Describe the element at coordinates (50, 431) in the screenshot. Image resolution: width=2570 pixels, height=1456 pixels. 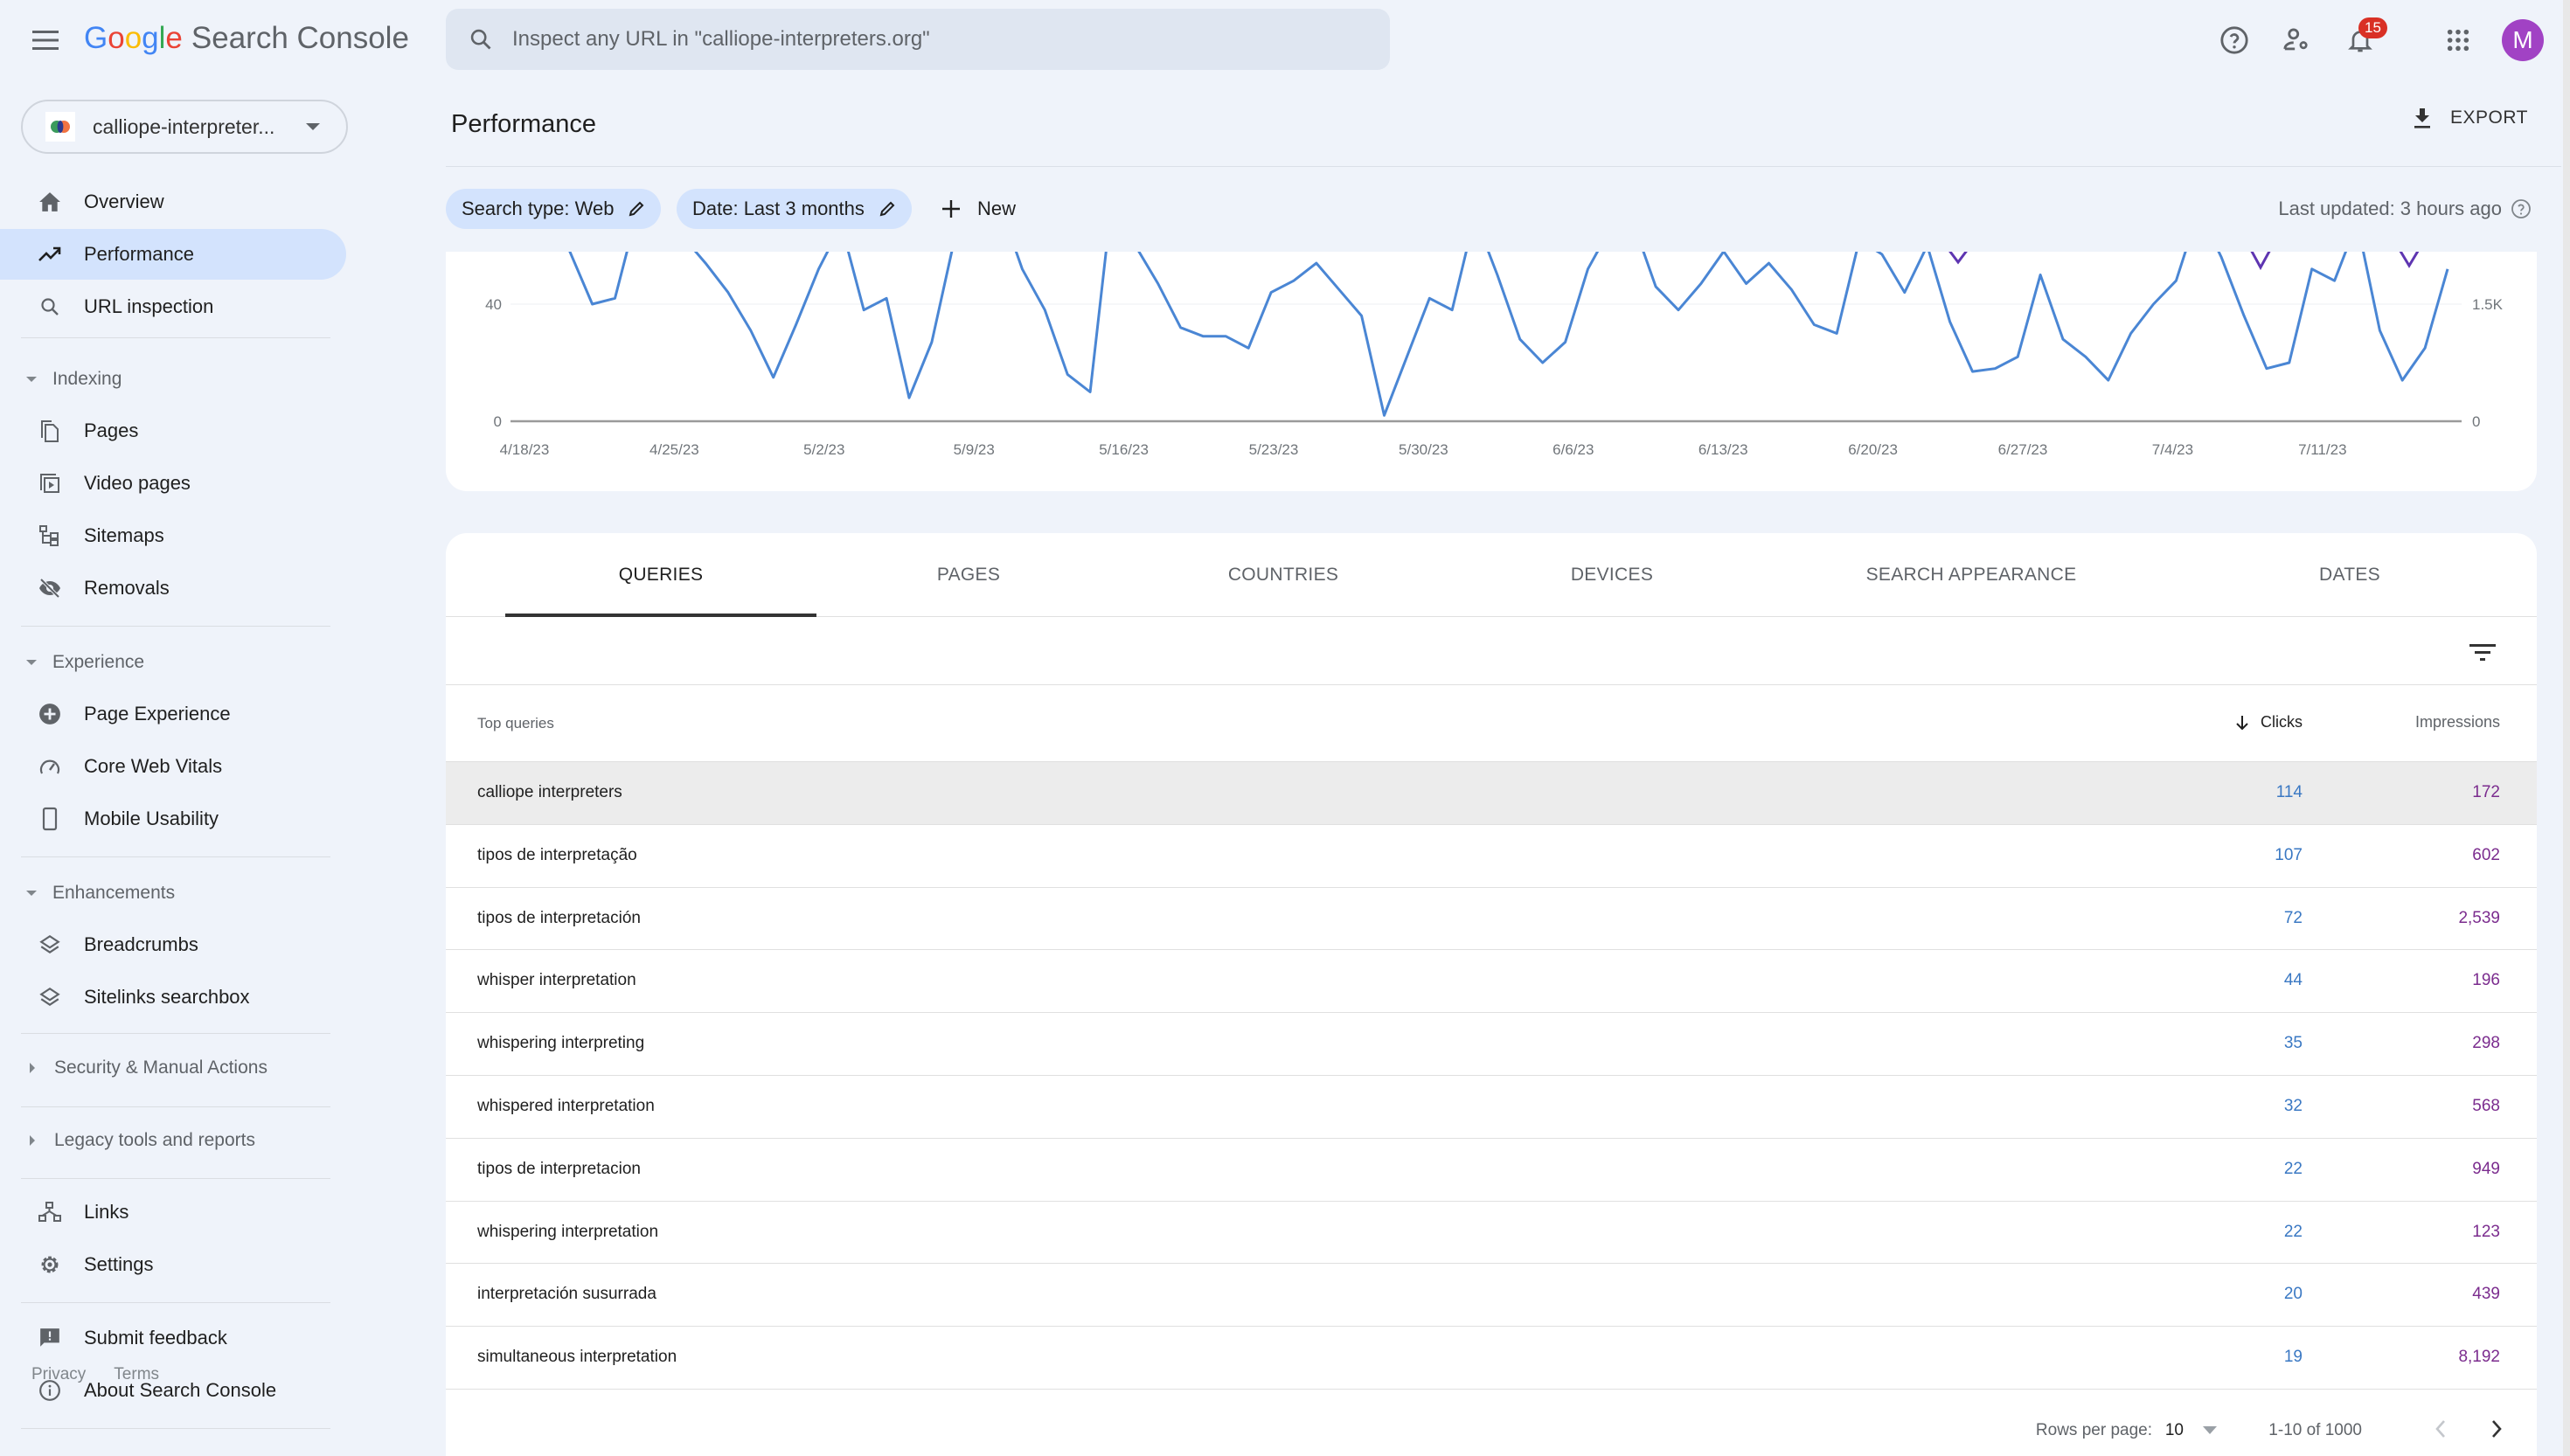
I see `pages-icon` at that location.